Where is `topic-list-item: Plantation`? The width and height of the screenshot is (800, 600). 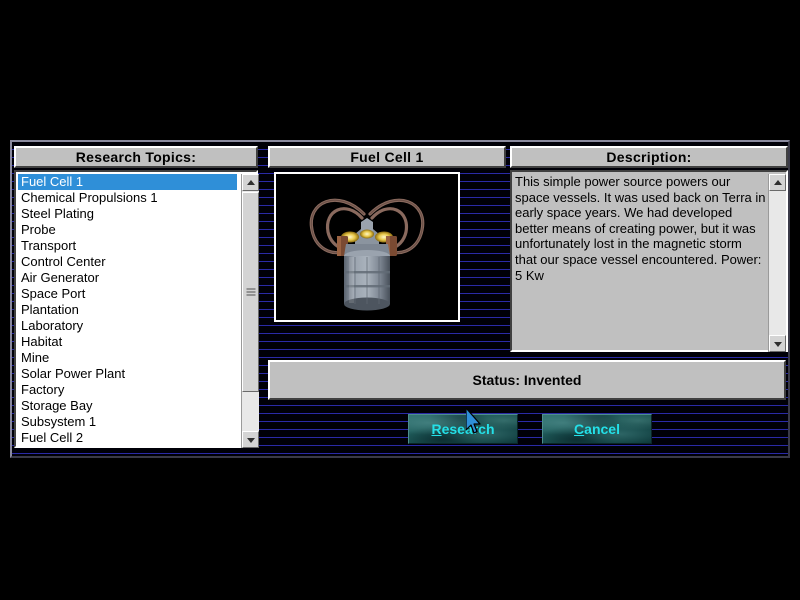 topic-list-item: Plantation is located at coordinates (127, 310).